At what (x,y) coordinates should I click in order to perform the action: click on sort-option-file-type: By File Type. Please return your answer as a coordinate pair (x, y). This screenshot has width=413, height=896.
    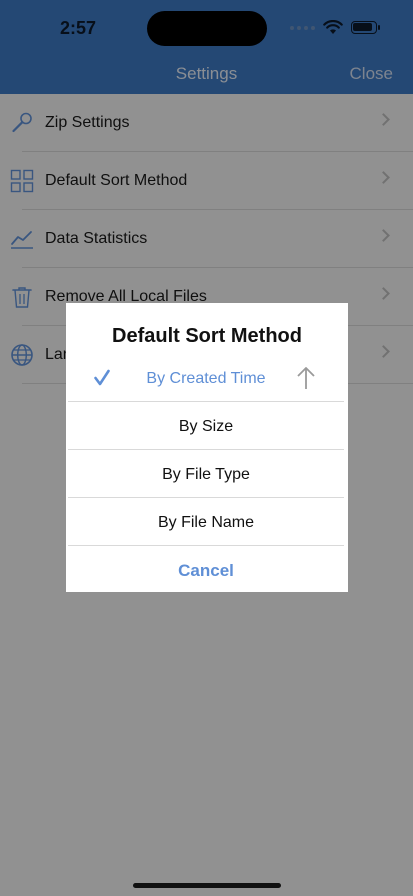
    Looking at the image, I should click on (206, 475).